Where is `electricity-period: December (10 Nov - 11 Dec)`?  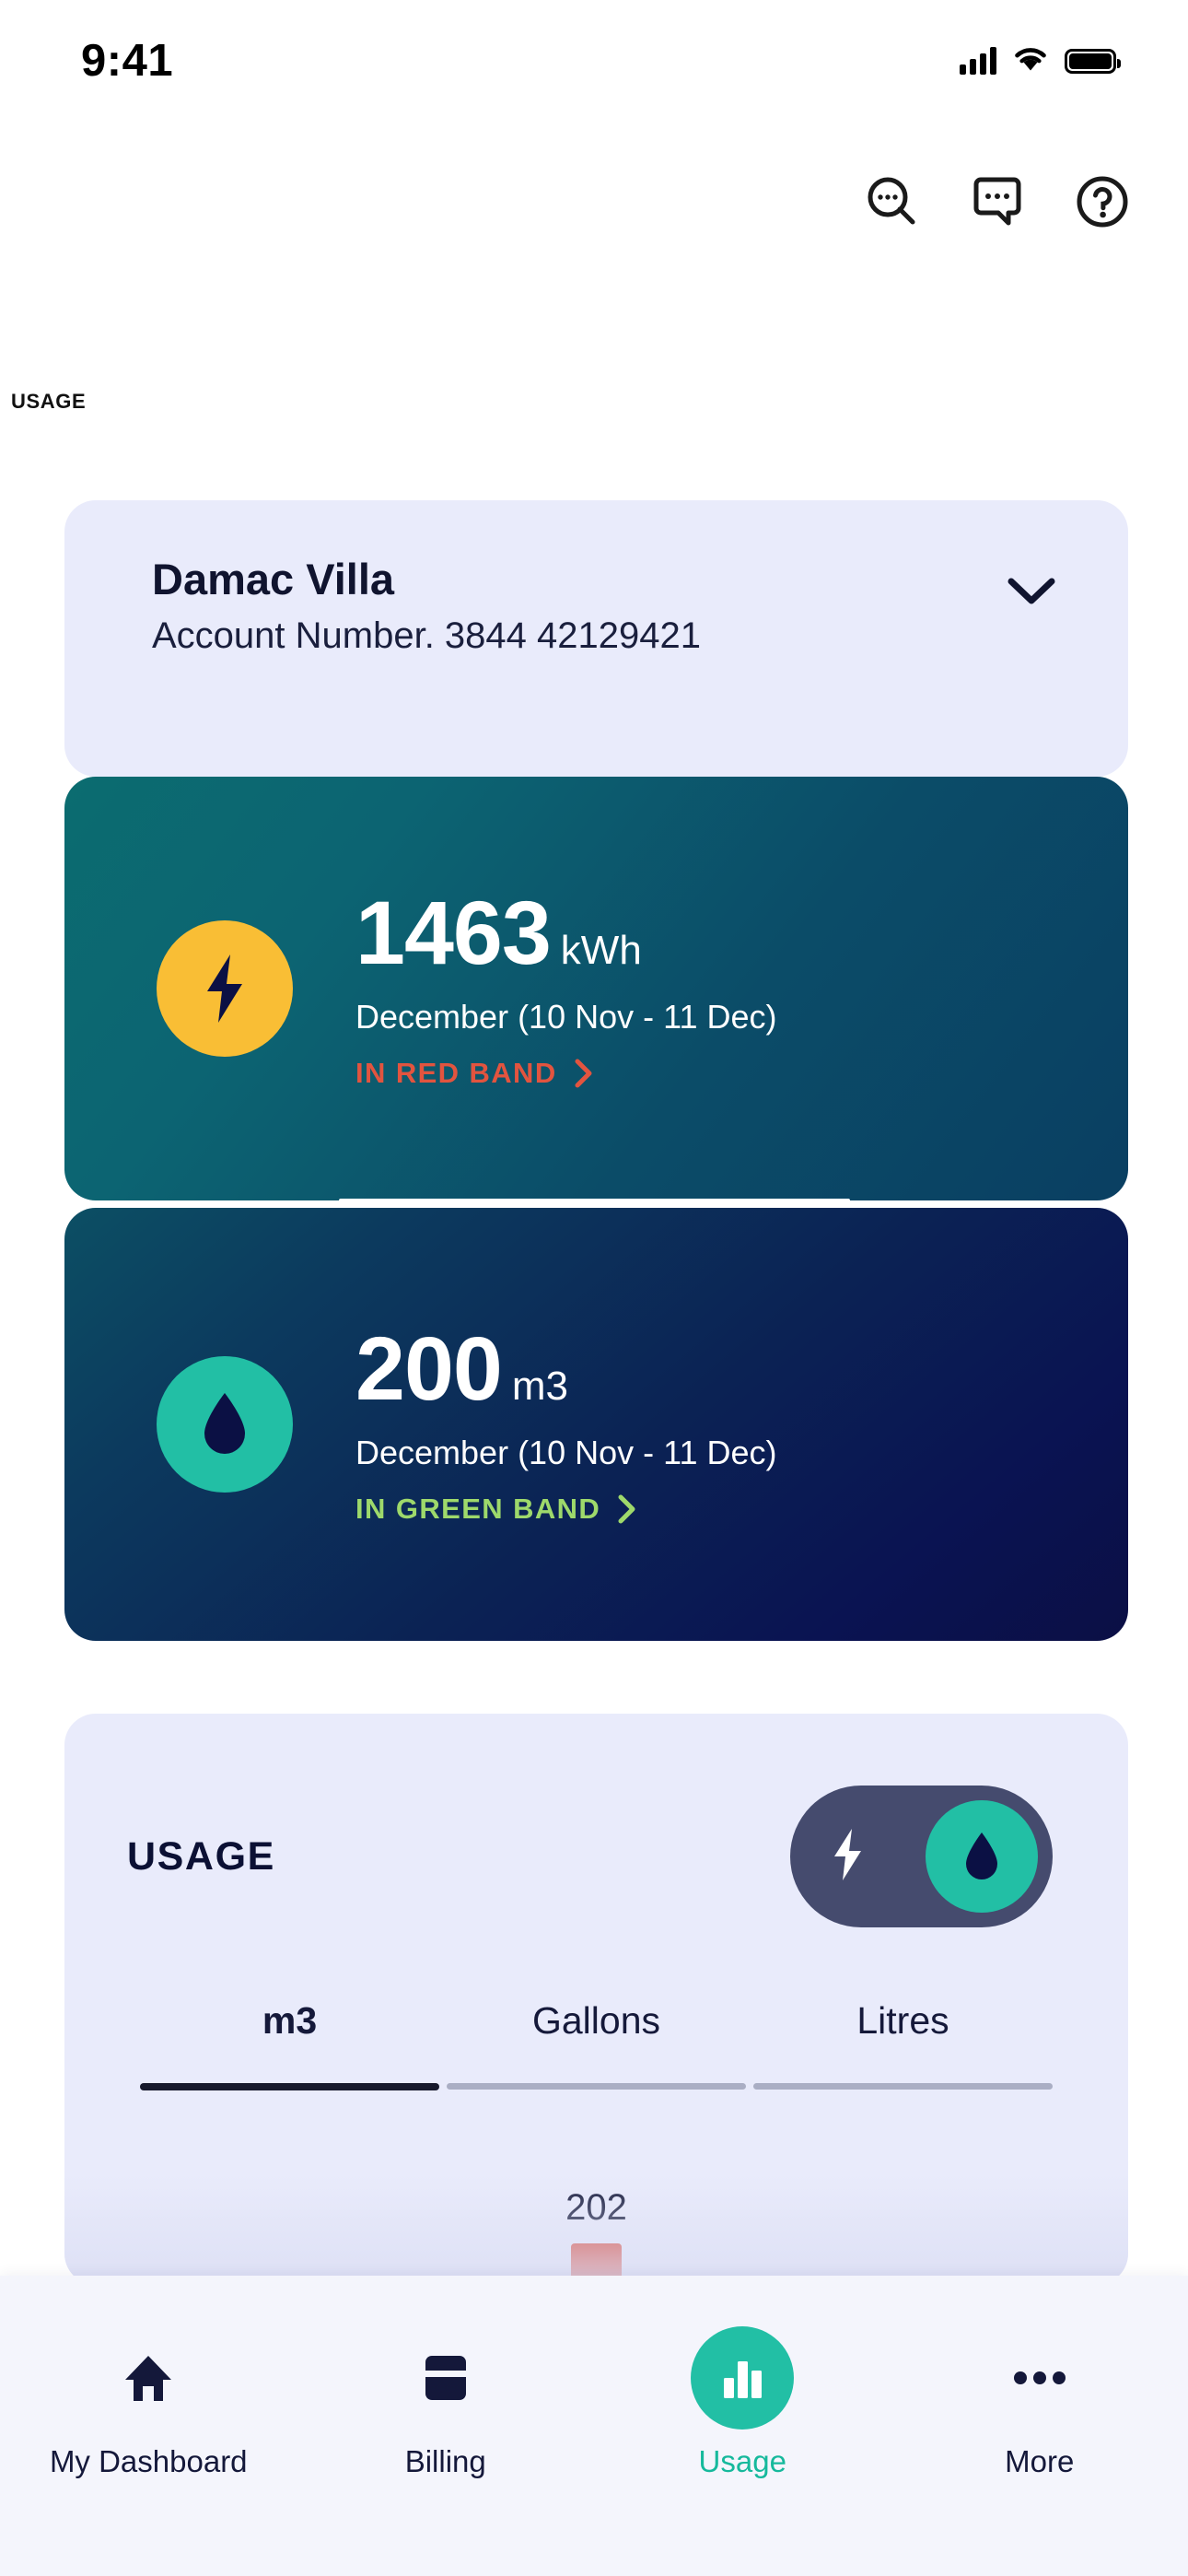
electricity-period: December (10 Nov - 11 Dec) is located at coordinates (566, 1016).